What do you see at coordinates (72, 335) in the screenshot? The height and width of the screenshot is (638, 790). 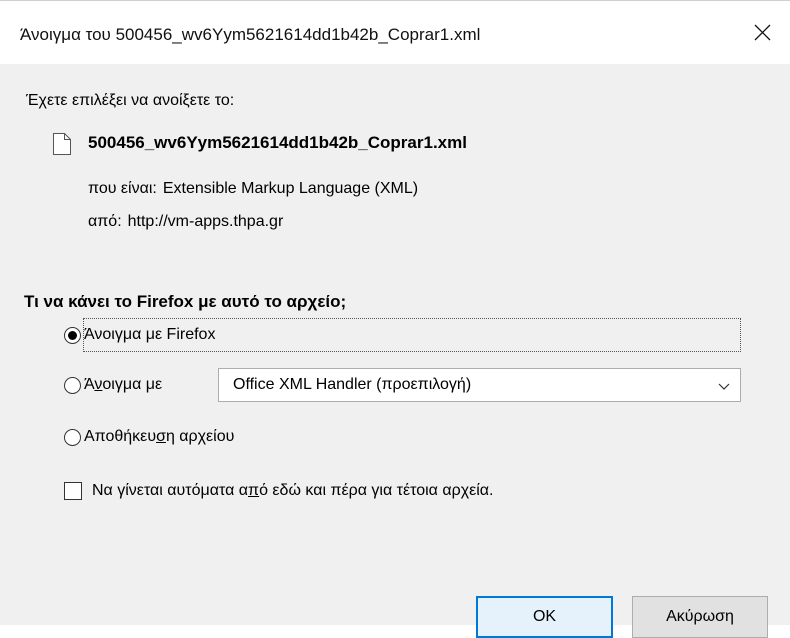 I see `radio-button-checked` at bounding box center [72, 335].